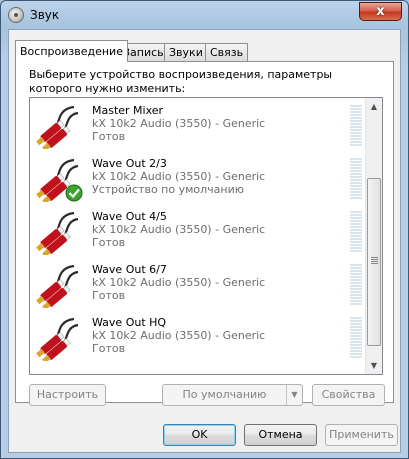 This screenshot has width=409, height=459. Describe the element at coordinates (348, 395) in the screenshot. I see `properties-button: Свойства` at that location.